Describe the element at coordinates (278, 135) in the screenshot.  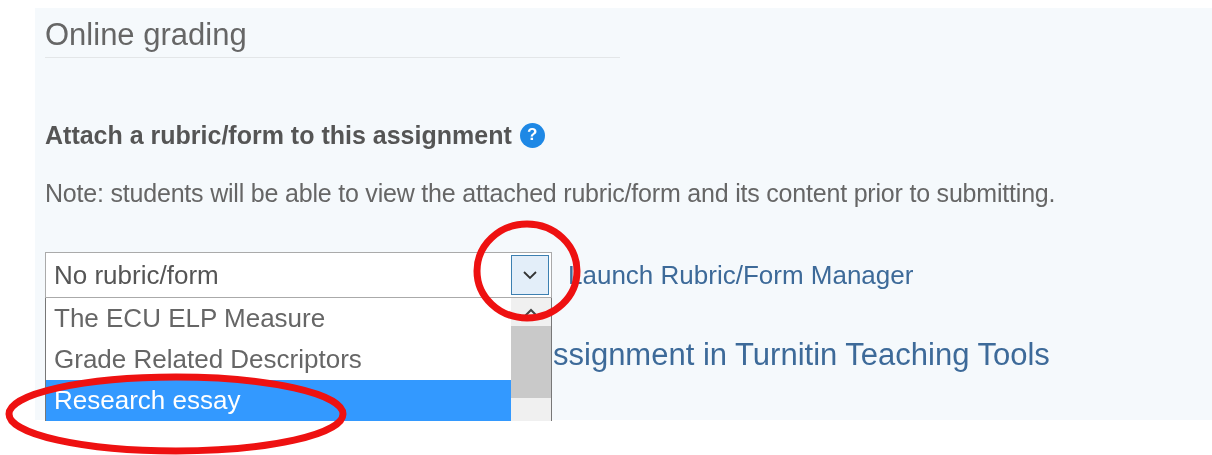
I see `field-label: Attach a rubric/form to this assignment` at that location.